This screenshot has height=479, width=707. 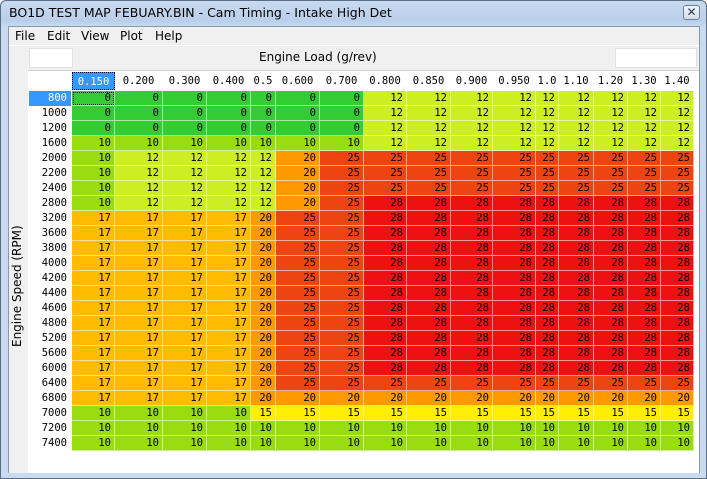 I want to click on rpm-header-3800: 3800, so click(x=50, y=248).